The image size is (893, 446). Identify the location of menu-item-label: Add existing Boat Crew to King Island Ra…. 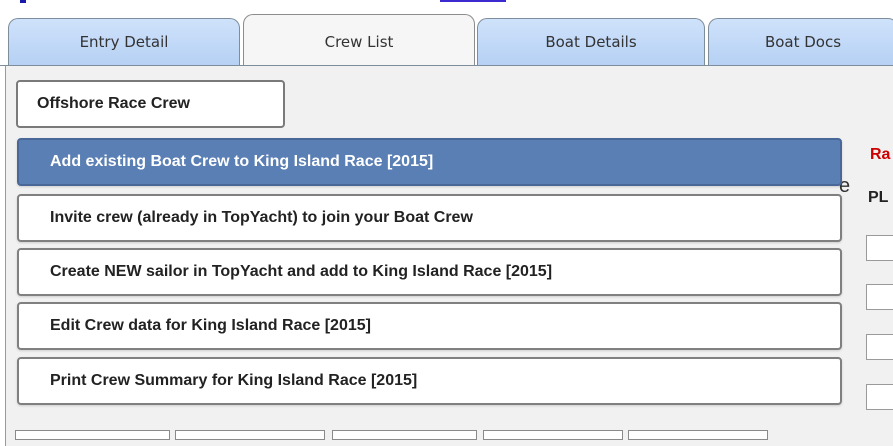
(242, 161).